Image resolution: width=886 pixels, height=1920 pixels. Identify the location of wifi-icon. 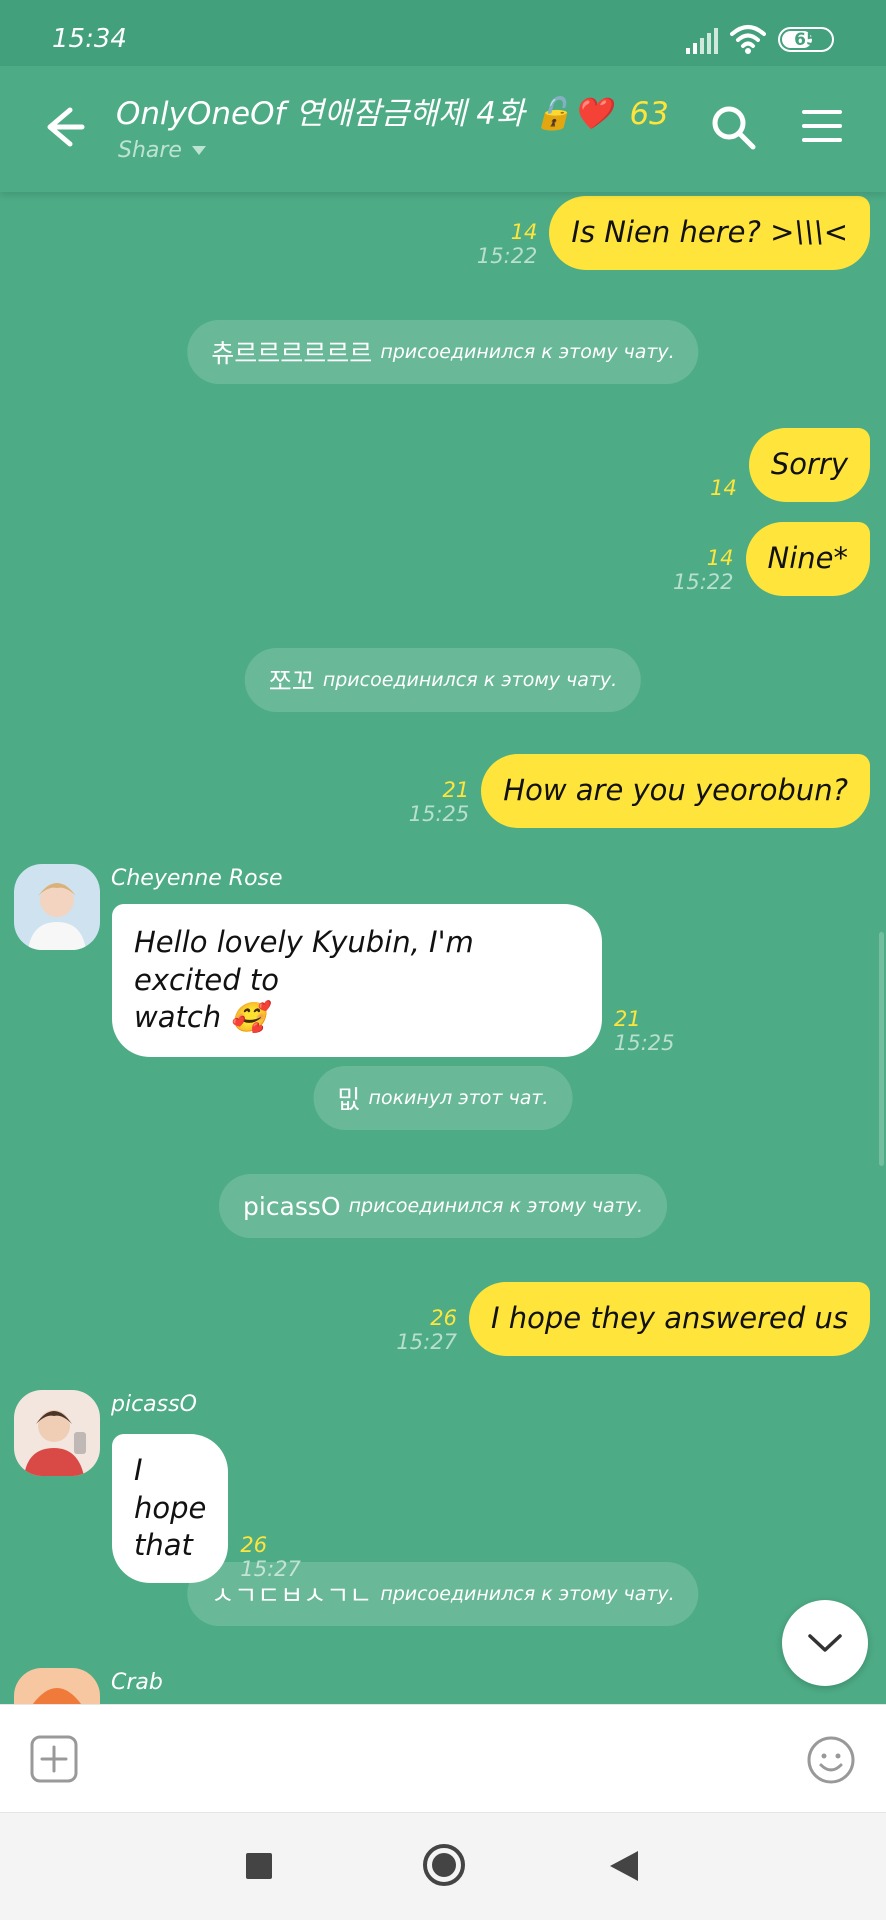
(748, 39).